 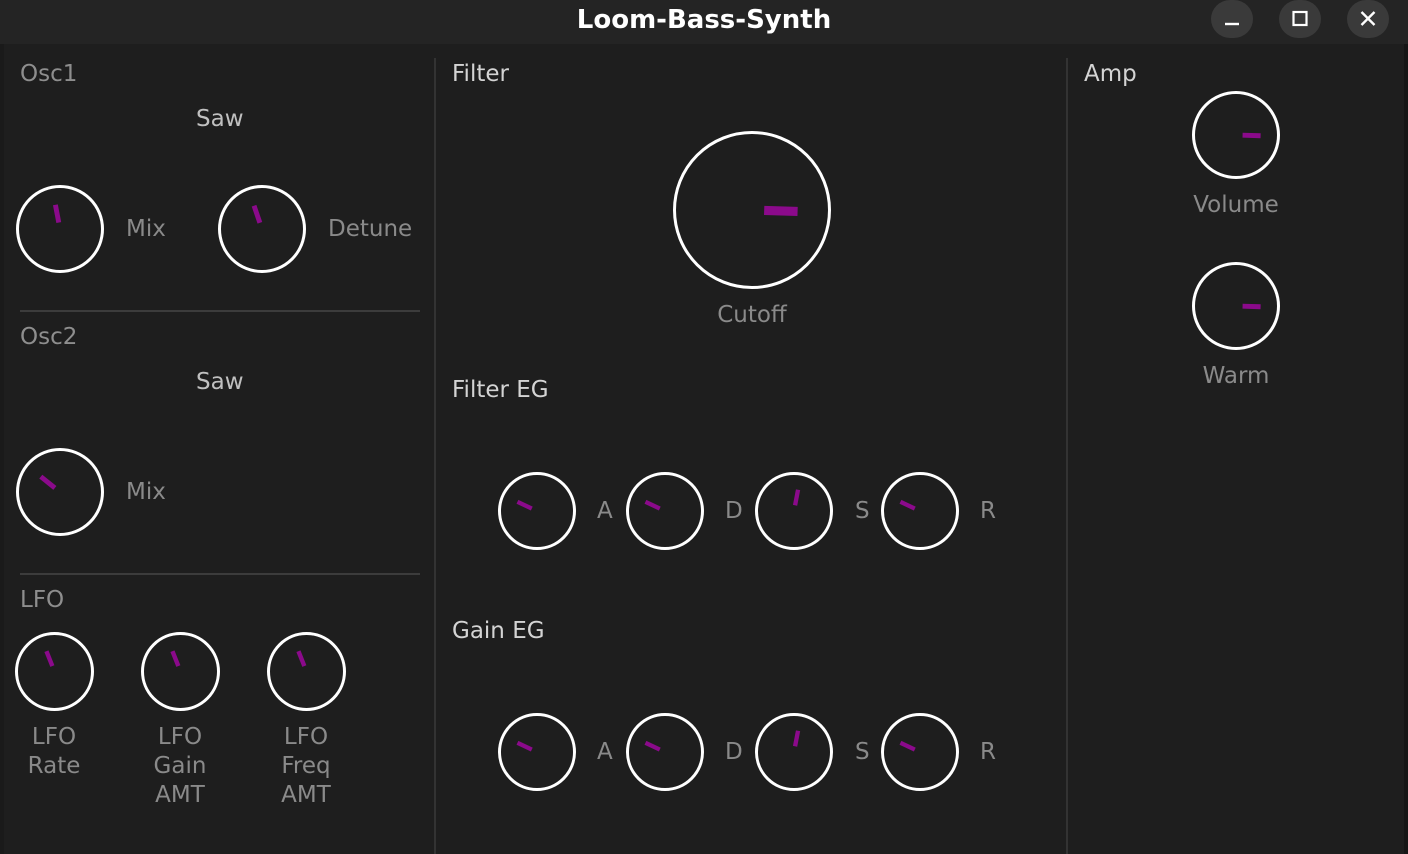 I want to click on column-divider-left, so click(x=435, y=456).